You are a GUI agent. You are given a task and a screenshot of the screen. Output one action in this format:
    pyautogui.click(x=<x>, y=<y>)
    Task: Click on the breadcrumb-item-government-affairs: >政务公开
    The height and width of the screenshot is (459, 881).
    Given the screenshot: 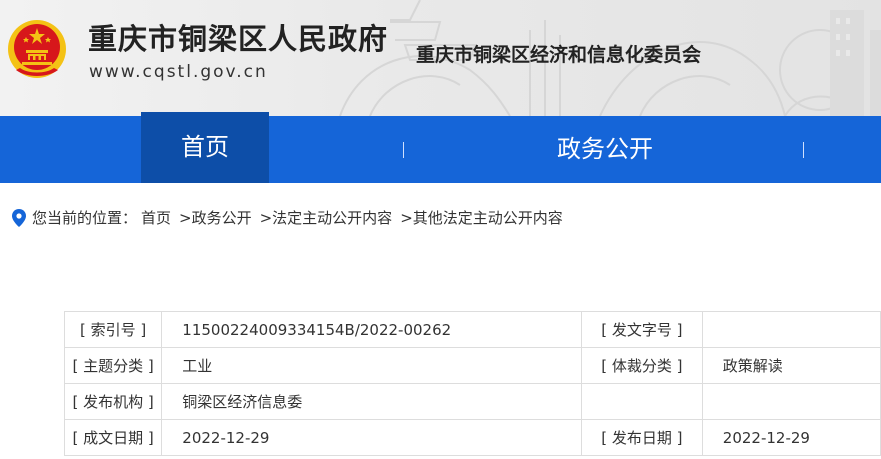 What is the action you would take?
    pyautogui.click(x=215, y=218)
    